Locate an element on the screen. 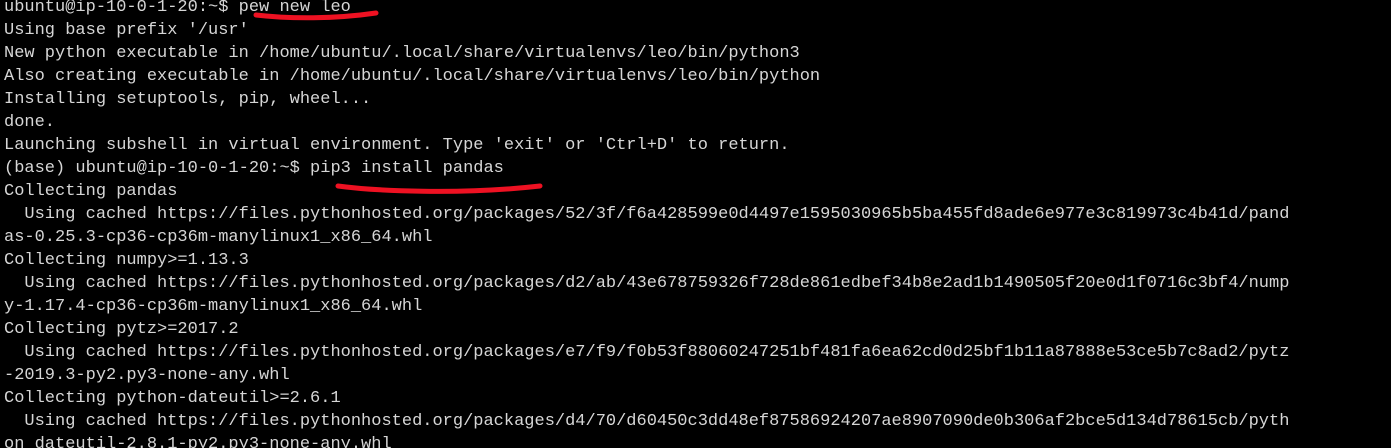 The image size is (1391, 448). terminal-line: Collecting python-dateutil>=2.6.1 is located at coordinates (172, 398).